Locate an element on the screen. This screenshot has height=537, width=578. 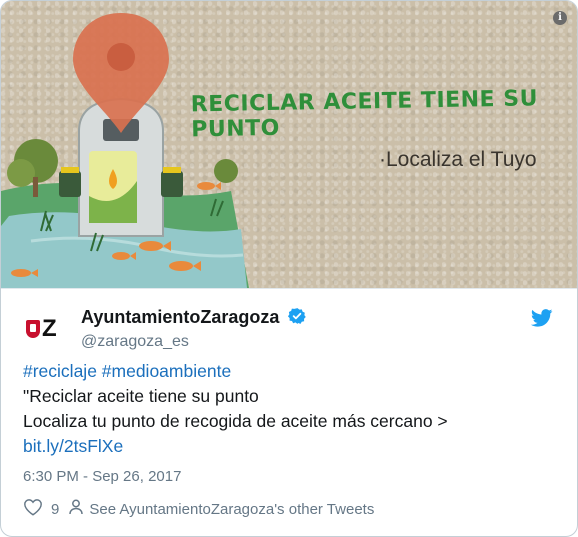
tweet-hashtags: #reciclaje #medioambiente is located at coordinates (289, 371).